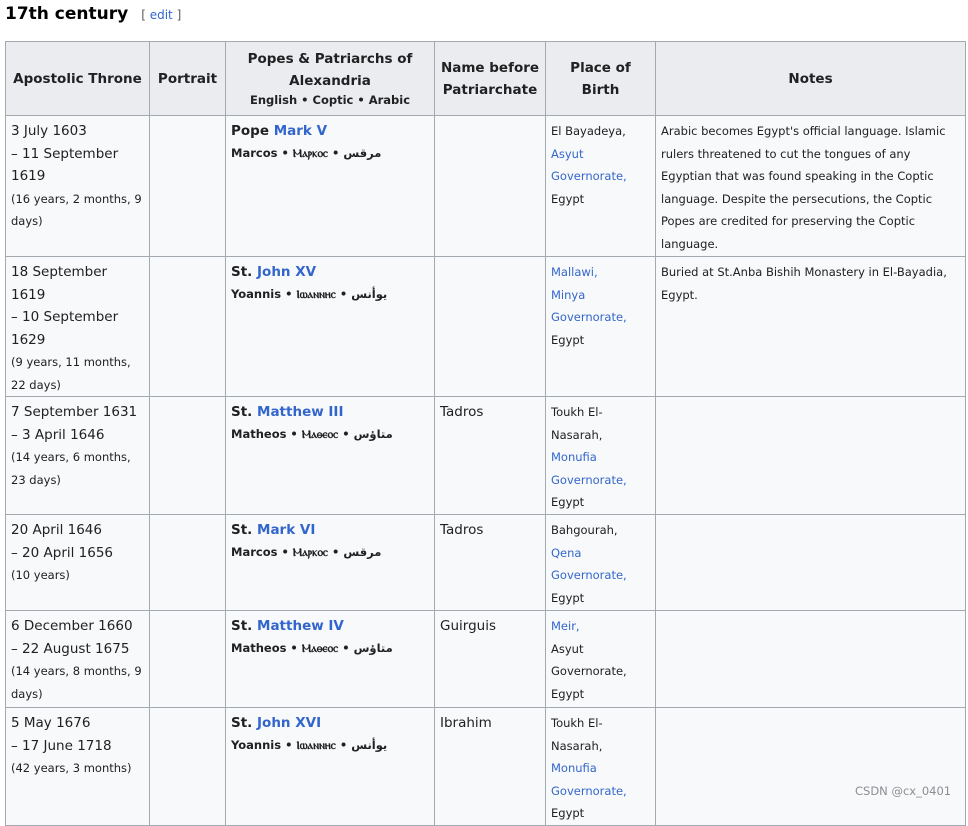 The image size is (968, 826). Describe the element at coordinates (600, 659) in the screenshot. I see `place-of-birth-cell: Meir, Asyut Governorate, Egypt` at that location.